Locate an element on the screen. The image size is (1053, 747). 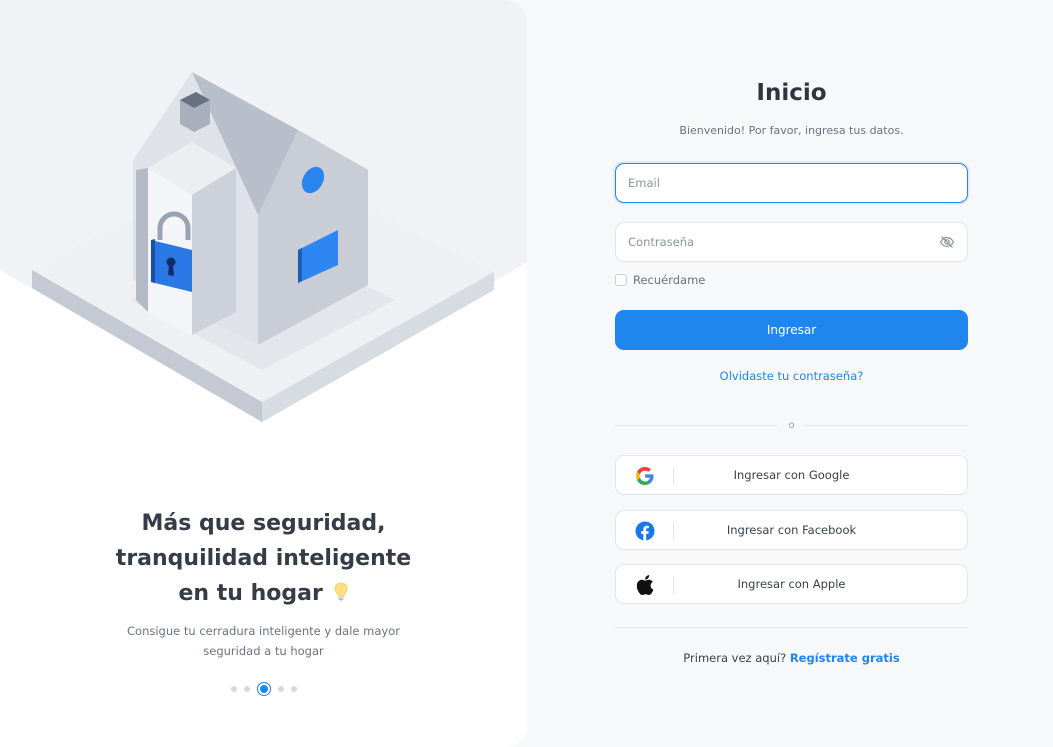
carousel-dots is located at coordinates (263, 689).